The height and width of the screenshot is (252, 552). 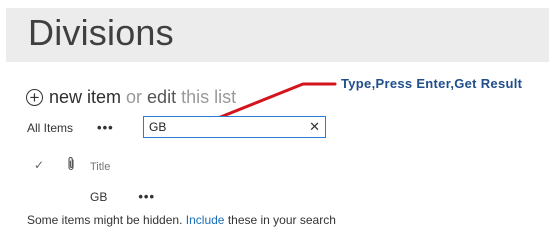 I want to click on row-title: GB, so click(x=98, y=197).